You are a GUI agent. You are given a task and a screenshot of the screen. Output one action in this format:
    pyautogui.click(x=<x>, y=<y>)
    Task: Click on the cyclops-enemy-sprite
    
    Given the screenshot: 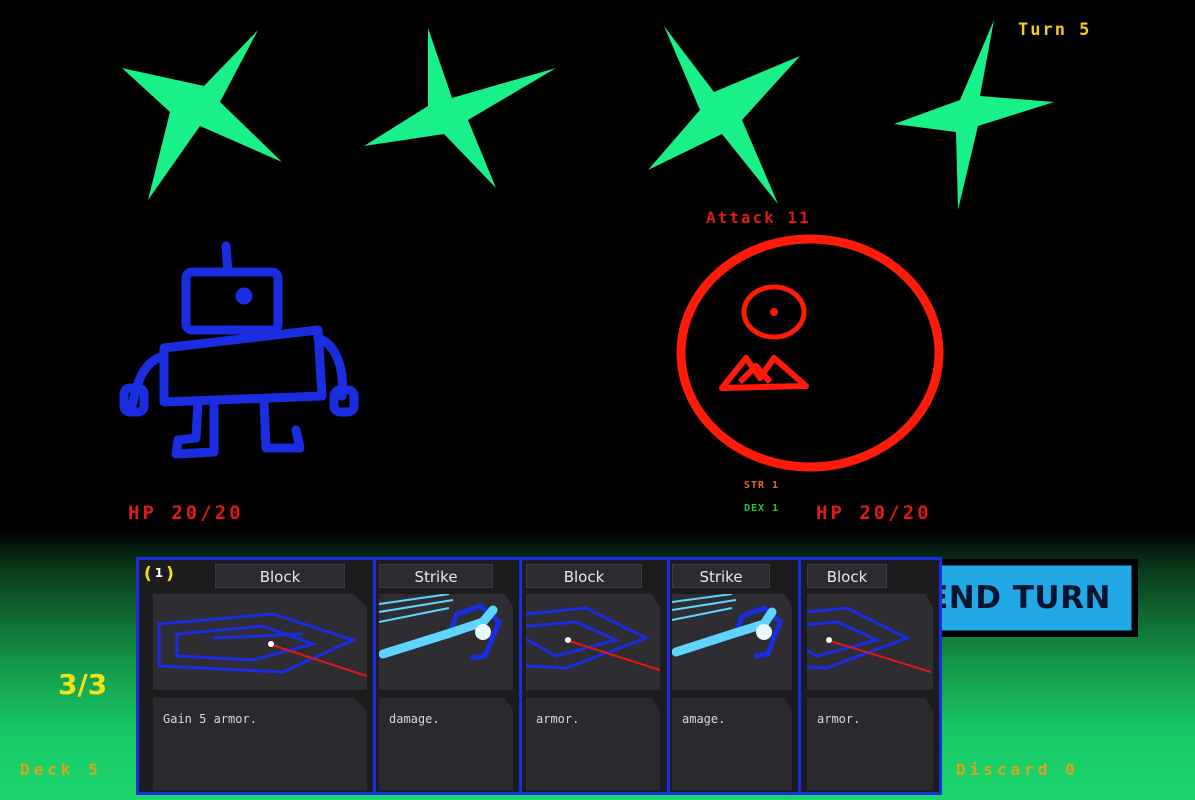 What is the action you would take?
    pyautogui.click(x=810, y=354)
    